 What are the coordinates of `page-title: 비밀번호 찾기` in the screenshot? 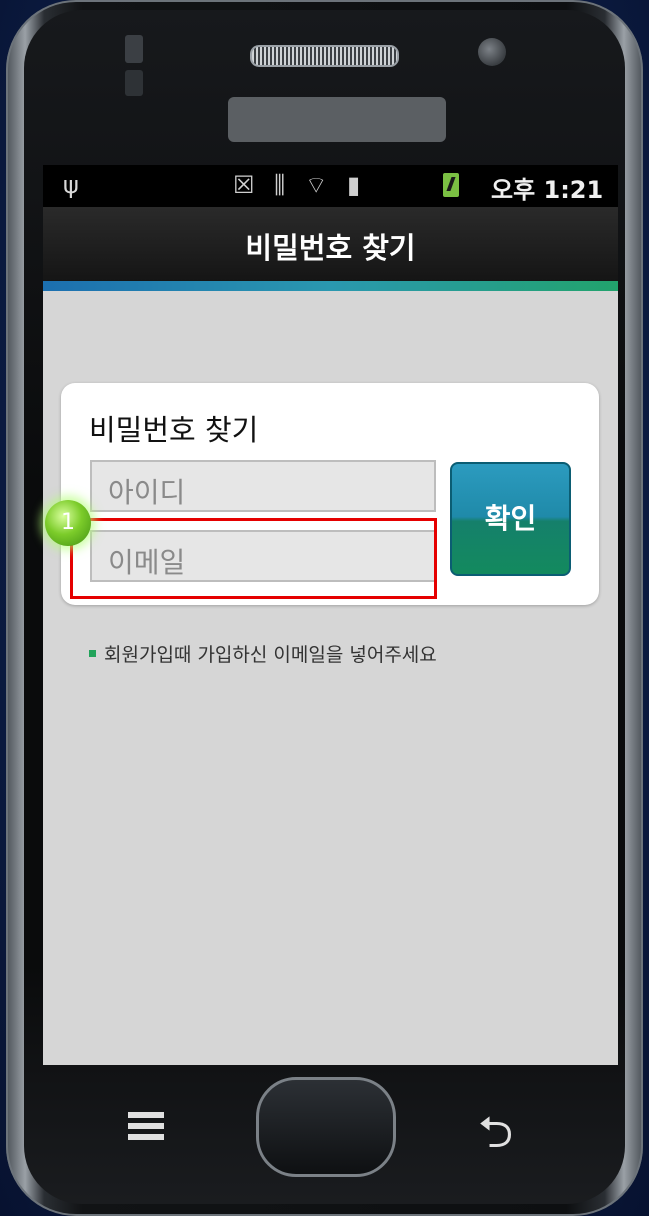 It's located at (330, 248).